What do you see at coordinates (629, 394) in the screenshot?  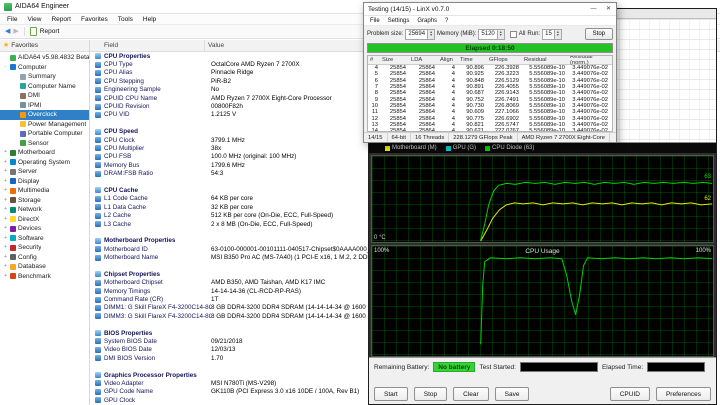 I see `cpuid-button: CPUID` at bounding box center [629, 394].